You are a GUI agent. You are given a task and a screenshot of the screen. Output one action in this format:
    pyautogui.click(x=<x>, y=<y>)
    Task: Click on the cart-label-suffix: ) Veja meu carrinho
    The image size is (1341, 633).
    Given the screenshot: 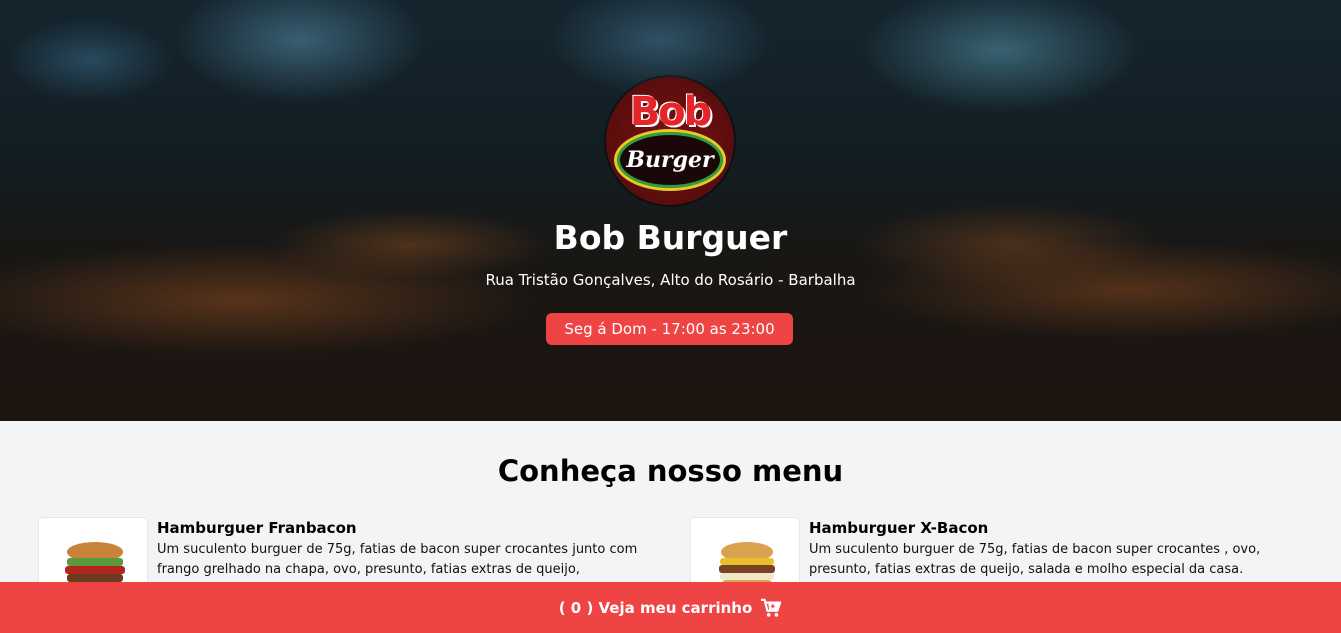 What is the action you would take?
    pyautogui.click(x=667, y=607)
    